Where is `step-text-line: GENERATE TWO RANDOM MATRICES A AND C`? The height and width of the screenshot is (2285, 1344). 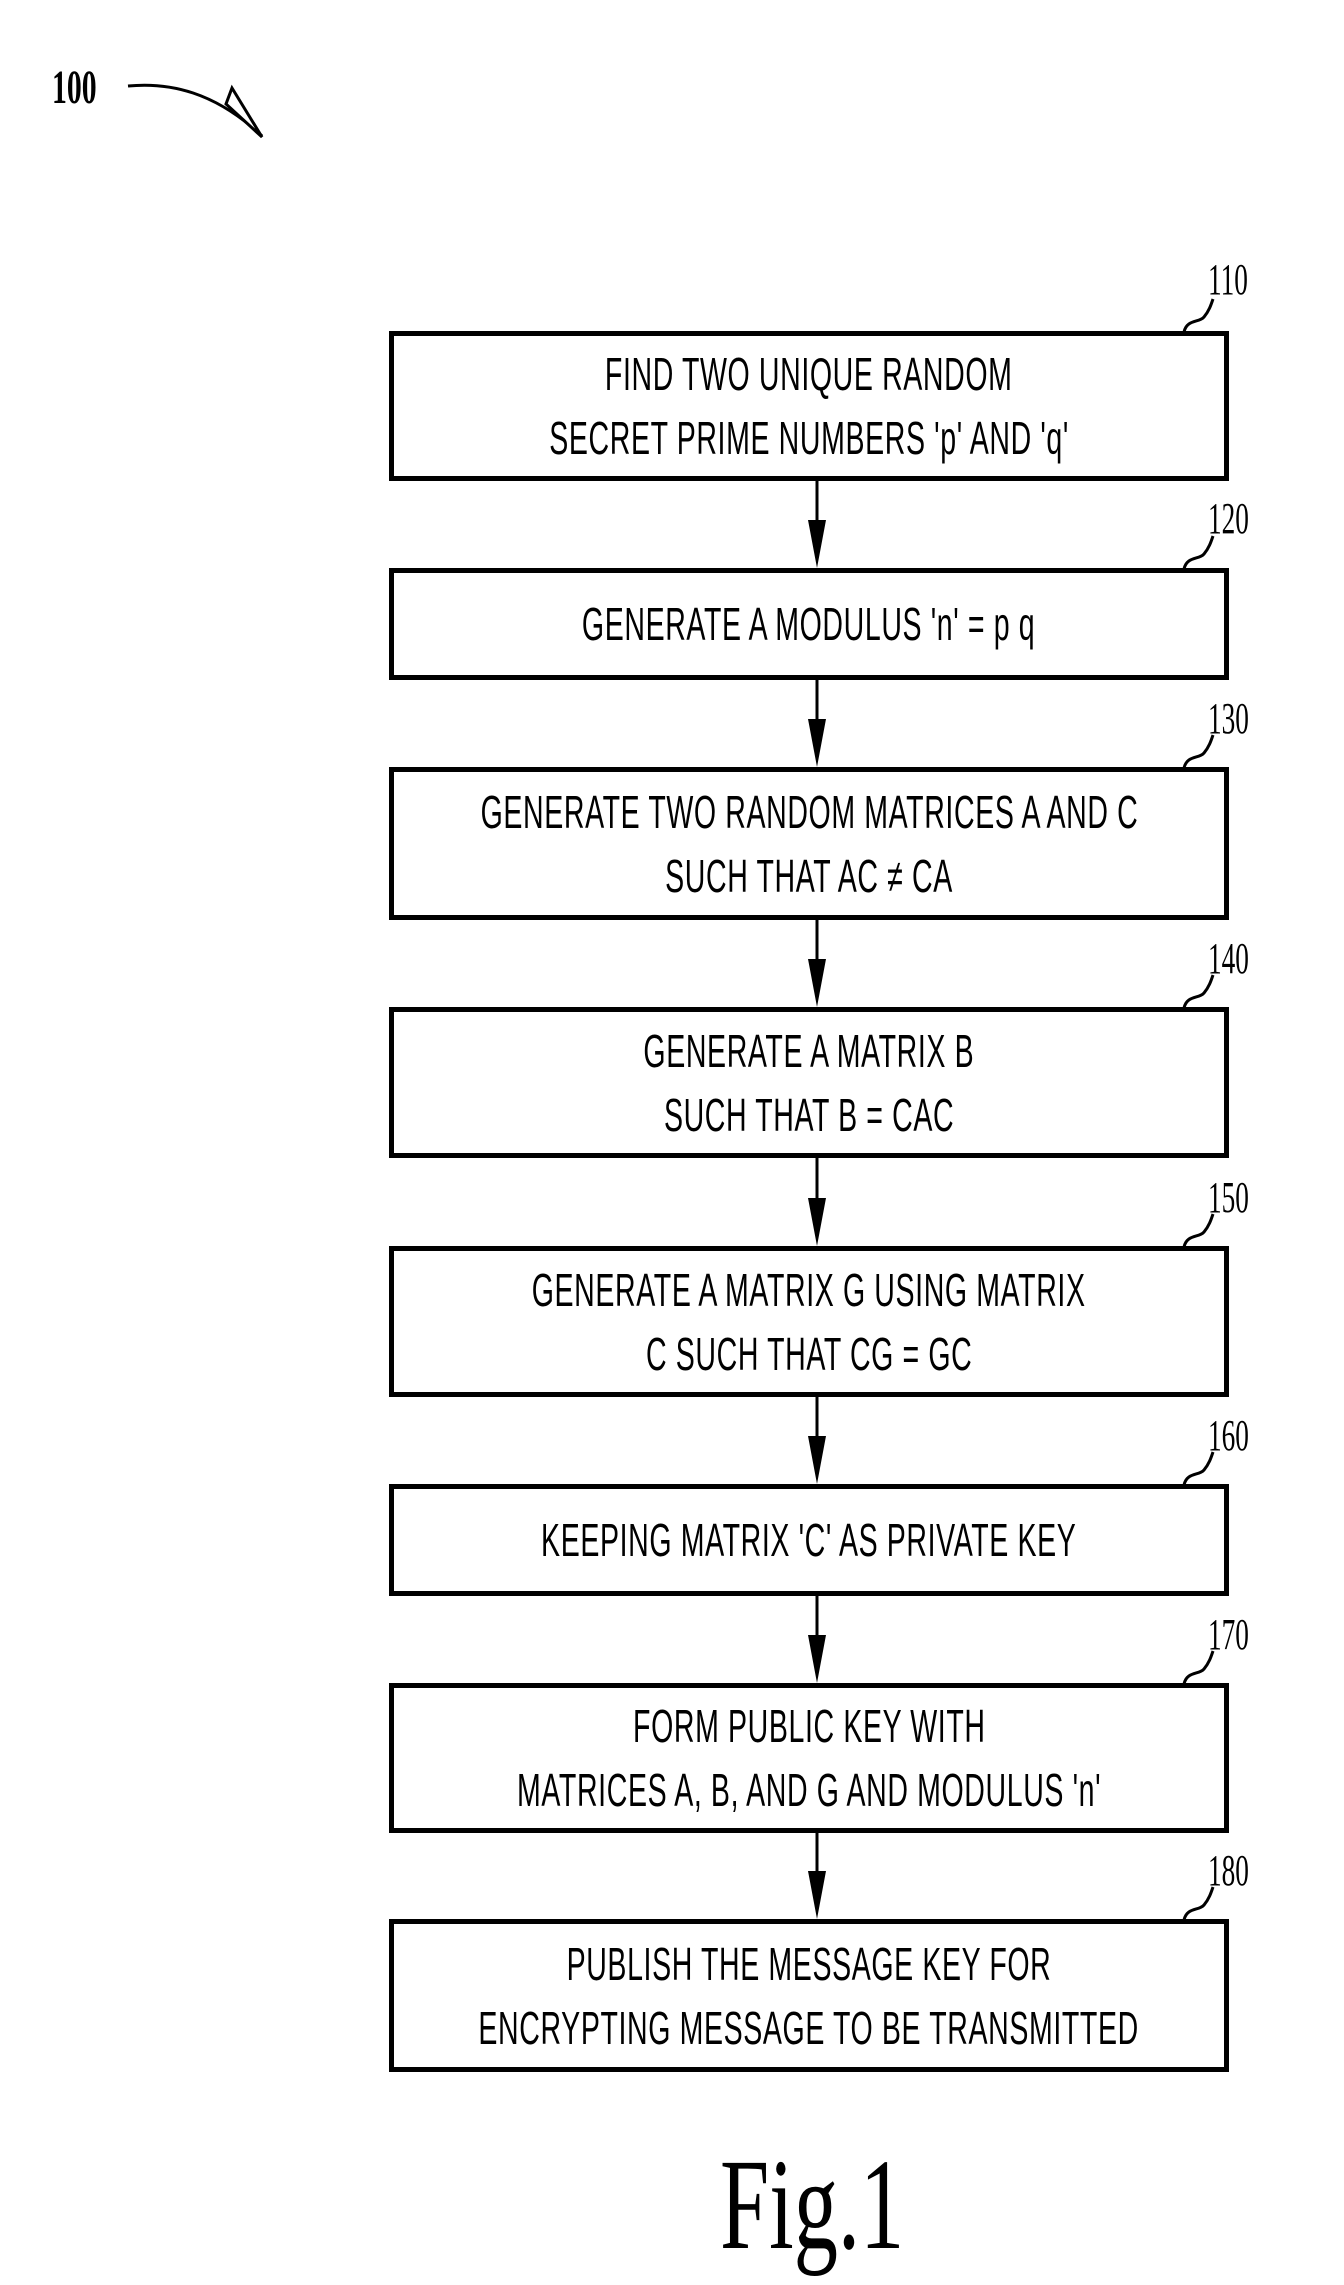
step-text-line: GENERATE TWO RANDOM MATRICES A AND C is located at coordinates (809, 811).